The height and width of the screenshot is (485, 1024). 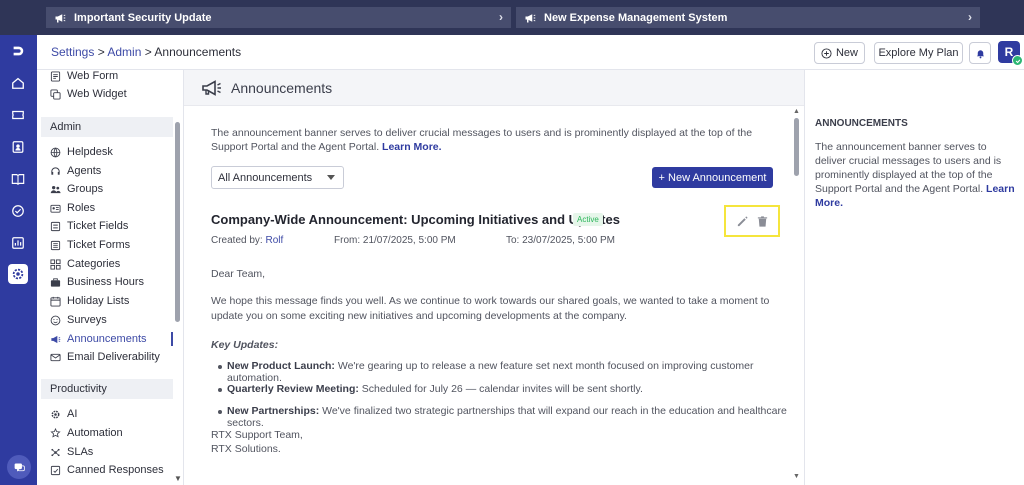 I want to click on sidebar-item-label: Web Form, so click(x=93, y=76).